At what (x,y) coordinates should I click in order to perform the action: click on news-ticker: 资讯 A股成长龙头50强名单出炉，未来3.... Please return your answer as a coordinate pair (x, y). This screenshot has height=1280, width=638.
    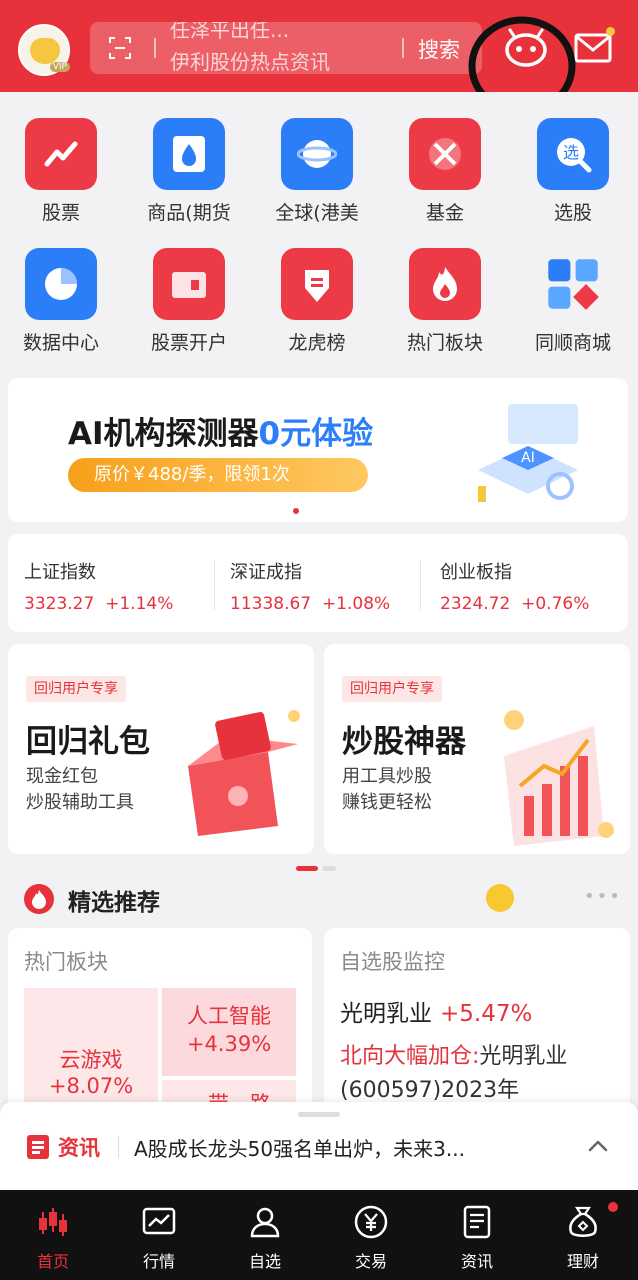
    Looking at the image, I should click on (319, 1146).